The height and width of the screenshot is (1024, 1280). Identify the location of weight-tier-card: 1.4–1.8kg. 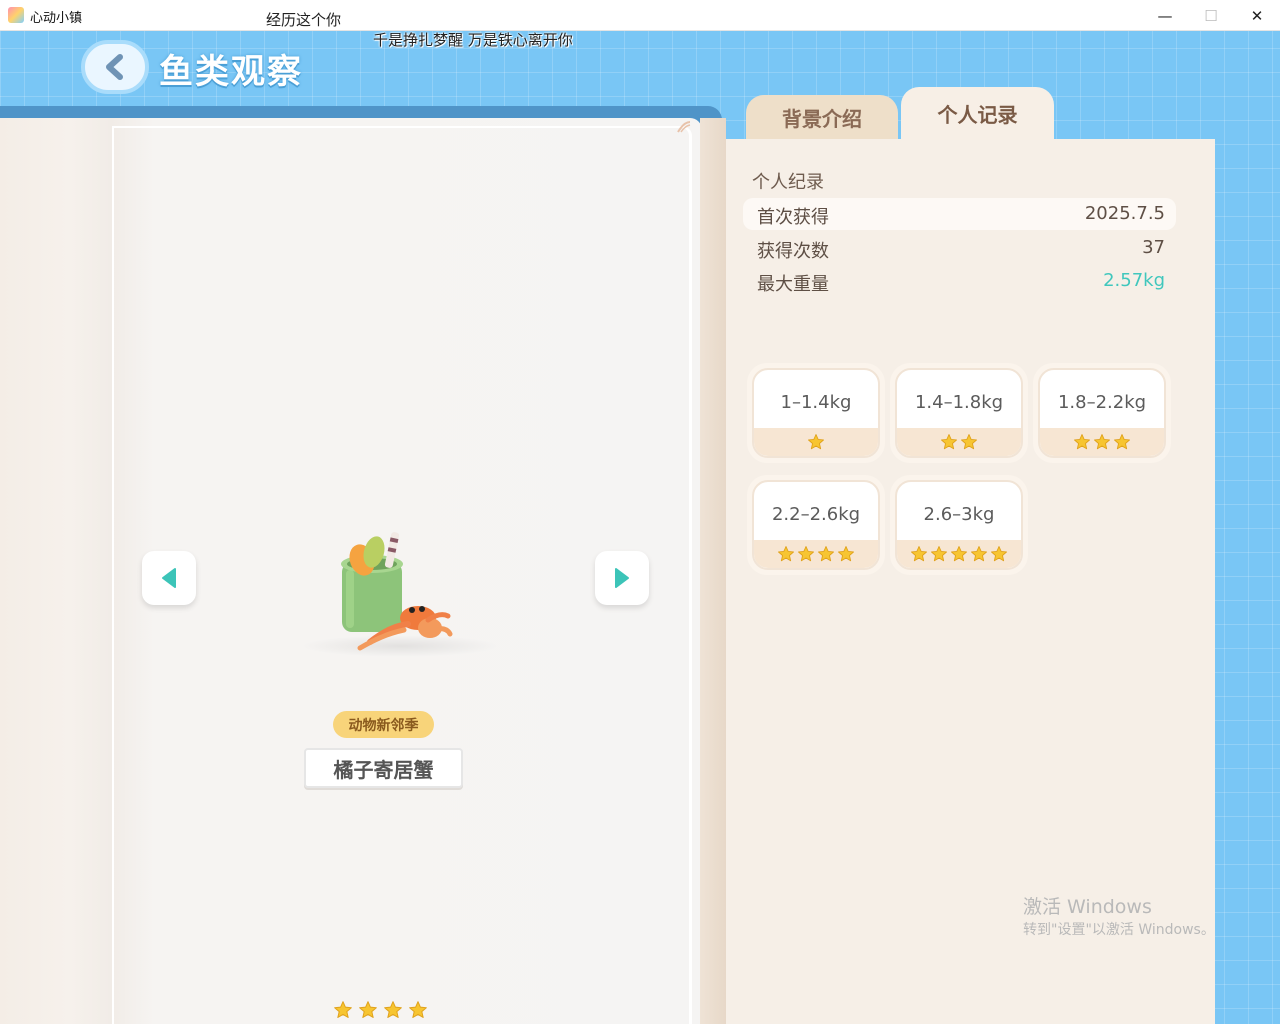
(959, 413).